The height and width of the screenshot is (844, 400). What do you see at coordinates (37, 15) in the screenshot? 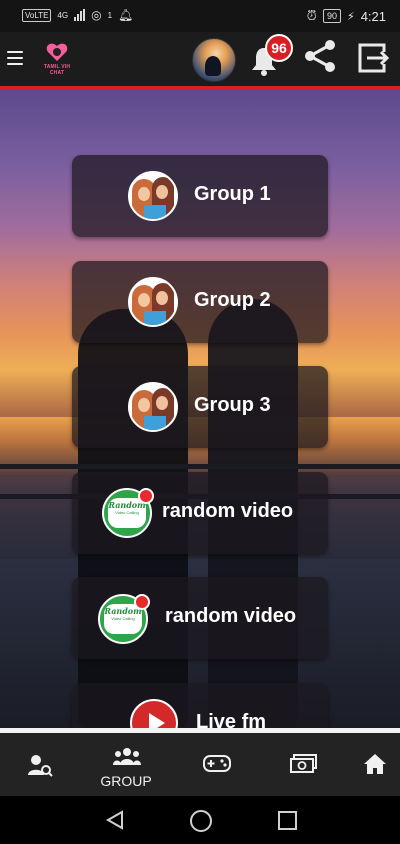
I see `volte-indicator: VoLTE` at bounding box center [37, 15].